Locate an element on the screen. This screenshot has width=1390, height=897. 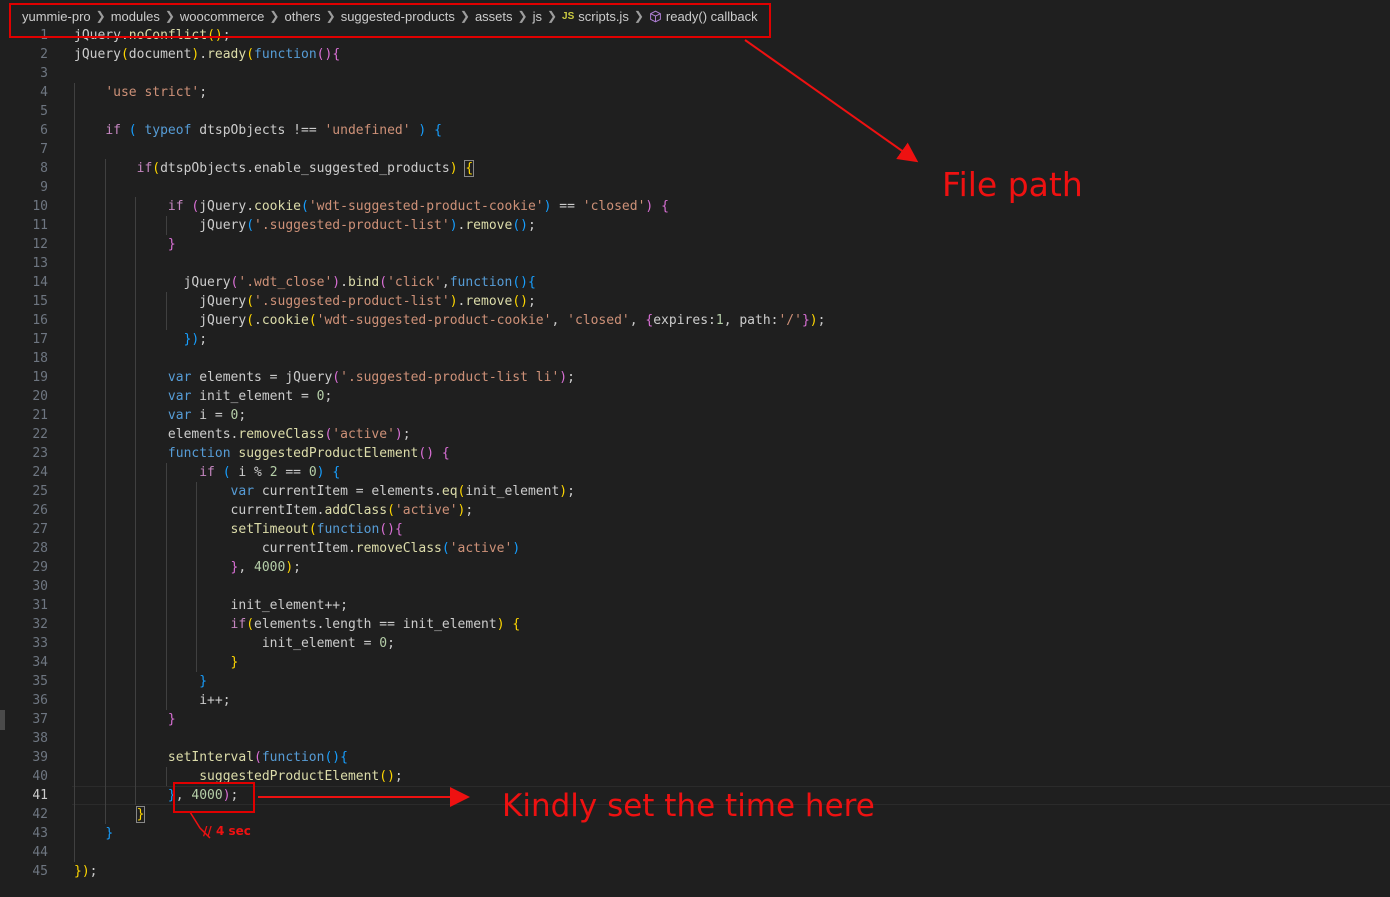
file-path-arrow-line is located at coordinates (831, 101).